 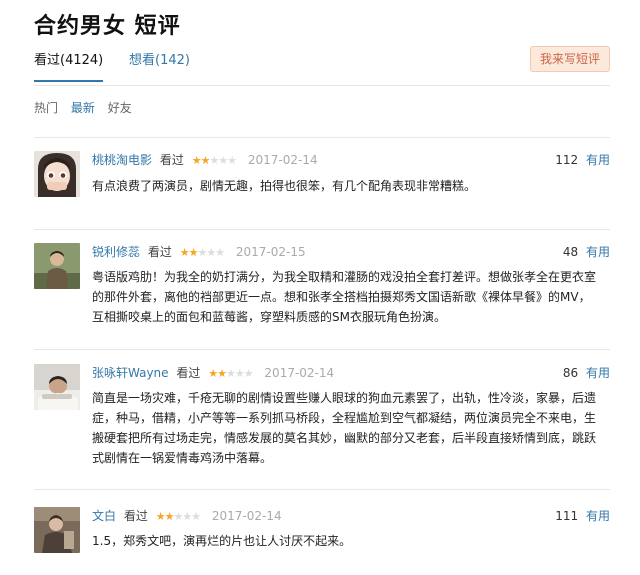 I want to click on review-author: 张咏轩Wayne, so click(x=130, y=373).